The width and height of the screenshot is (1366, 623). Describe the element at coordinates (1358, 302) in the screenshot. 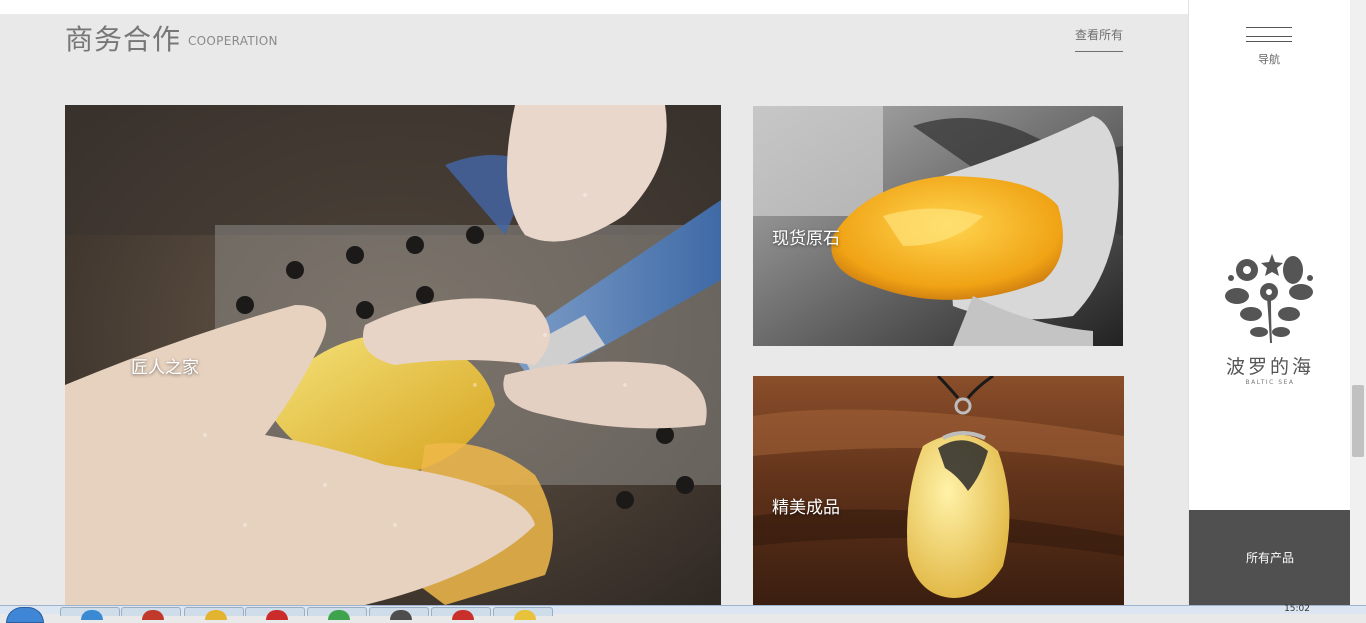

I see `page-scrollbar` at that location.